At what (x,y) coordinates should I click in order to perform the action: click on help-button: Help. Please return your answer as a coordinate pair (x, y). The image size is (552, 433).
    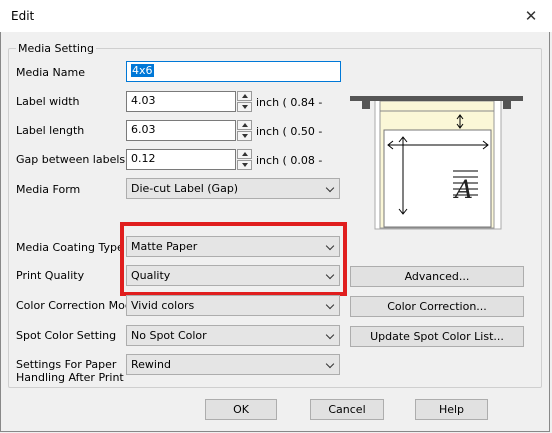
    Looking at the image, I should click on (451, 409).